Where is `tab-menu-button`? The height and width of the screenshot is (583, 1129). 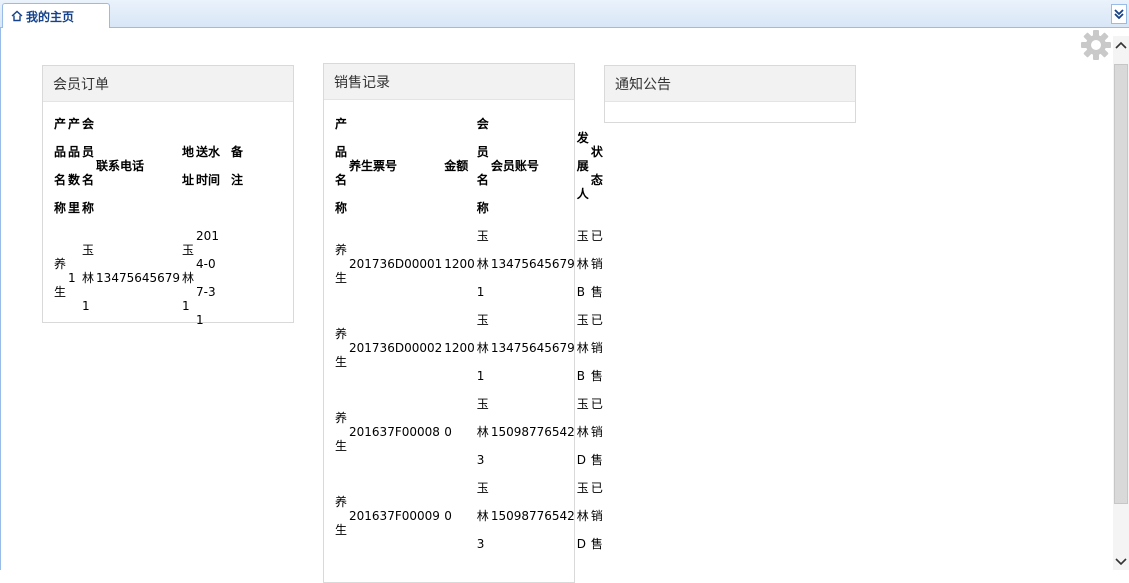 tab-menu-button is located at coordinates (1119, 14).